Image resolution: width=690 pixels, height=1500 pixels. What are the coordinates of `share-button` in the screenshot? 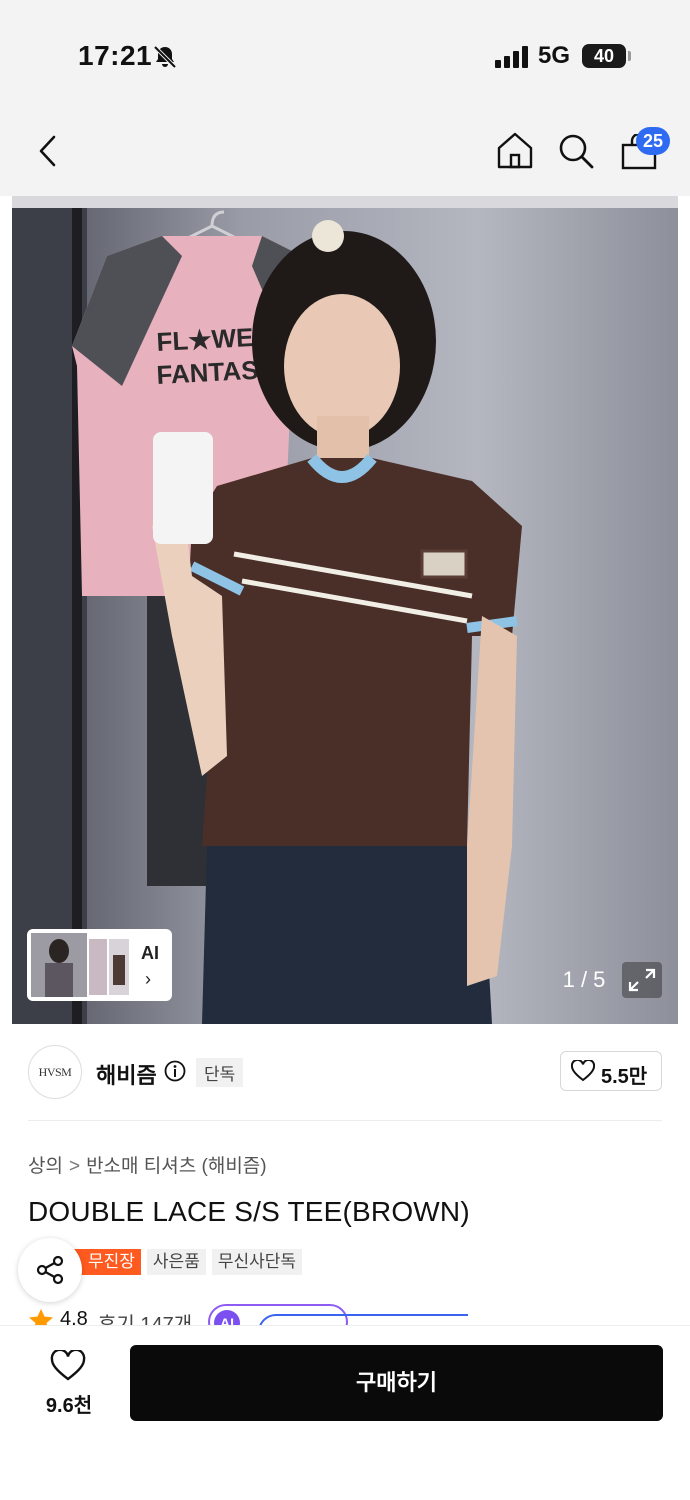 It's located at (50, 1270).